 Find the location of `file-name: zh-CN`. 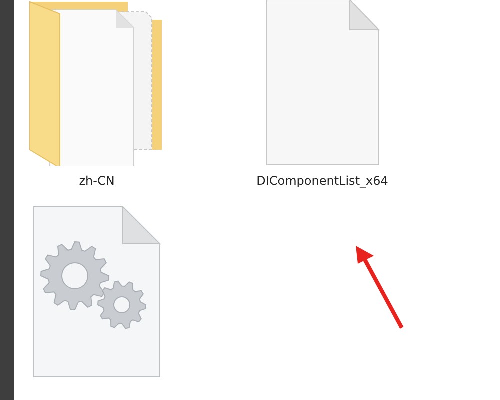

file-name: zh-CN is located at coordinates (97, 181).